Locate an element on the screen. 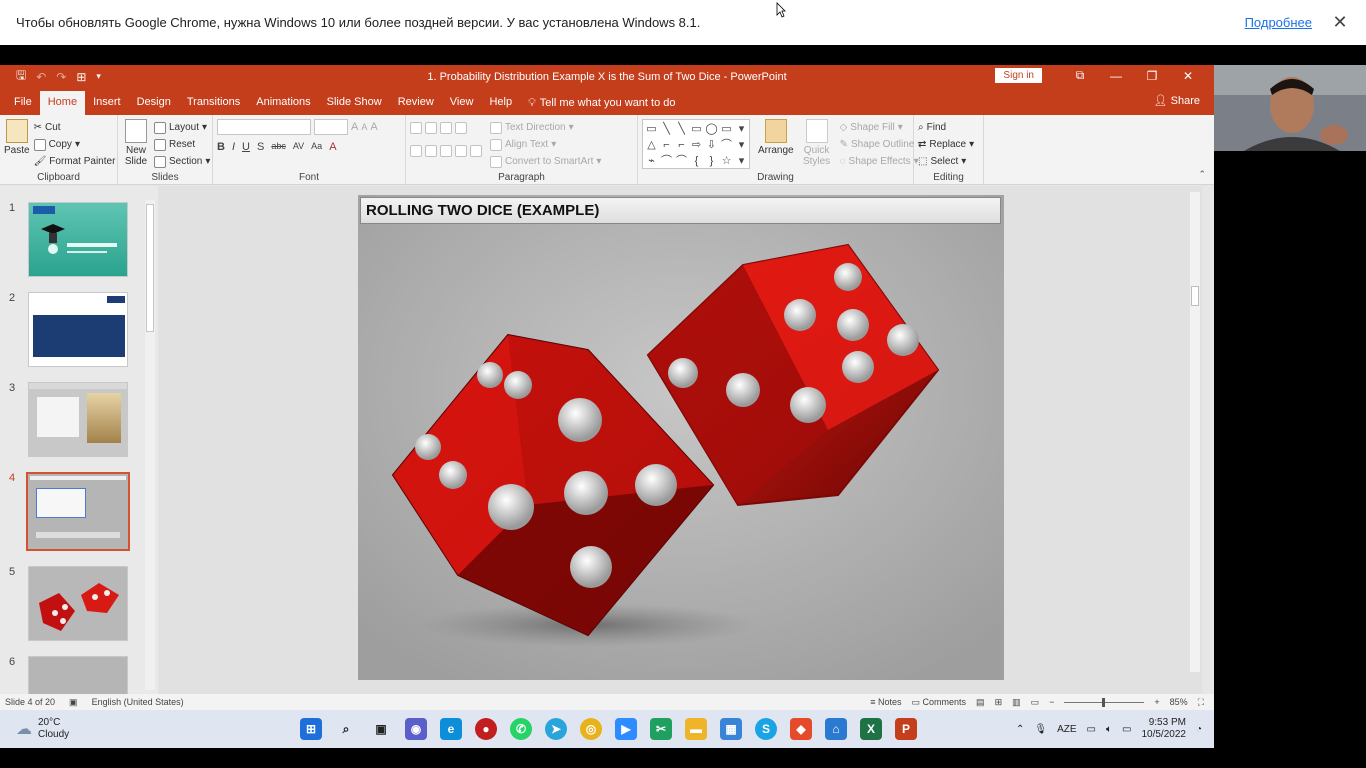 This screenshot has width=1366, height=768. justify-icon is located at coordinates (461, 150).